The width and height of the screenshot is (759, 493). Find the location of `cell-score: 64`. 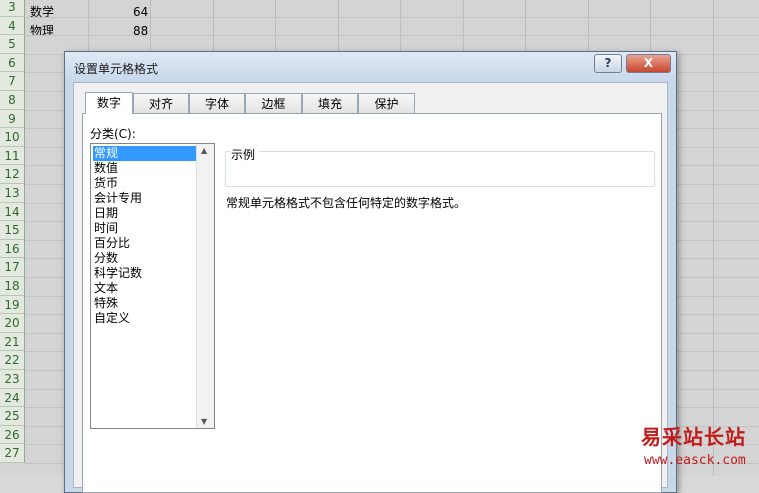

cell-score: 64 is located at coordinates (140, 12).